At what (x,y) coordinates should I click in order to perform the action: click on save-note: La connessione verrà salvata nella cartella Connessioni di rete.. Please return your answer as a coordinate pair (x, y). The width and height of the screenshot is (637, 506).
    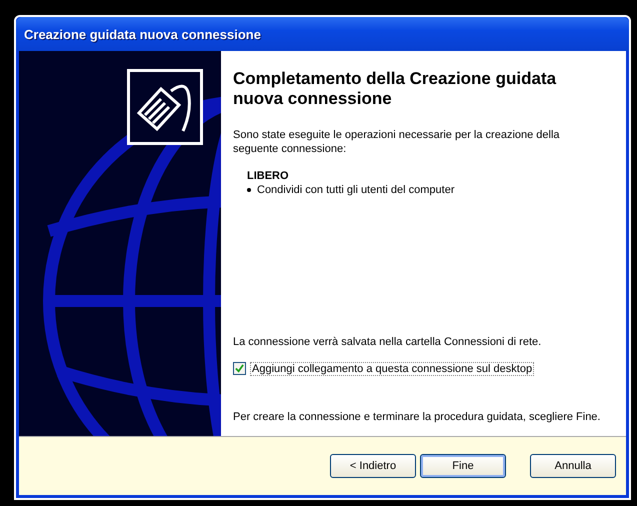
    Looking at the image, I should click on (387, 342).